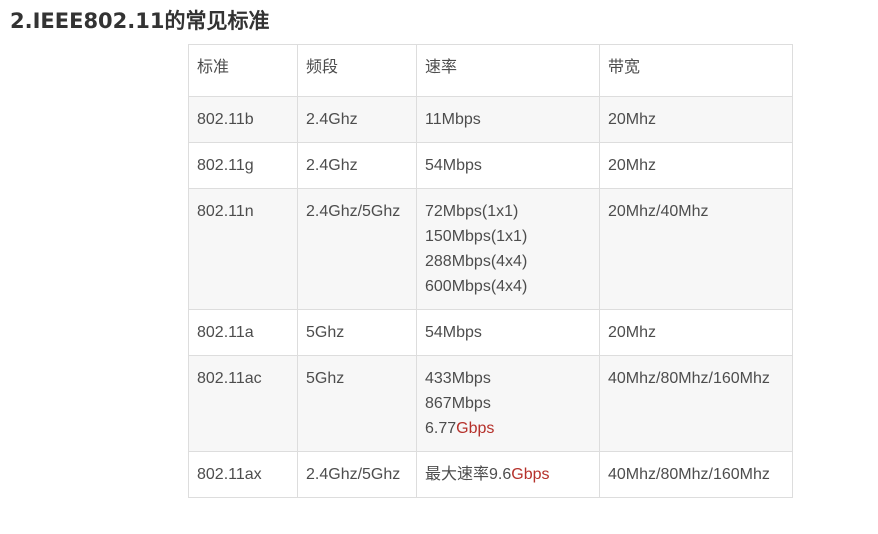 The height and width of the screenshot is (534, 878). Describe the element at coordinates (472, 211) in the screenshot. I see `rate-value: 72Mbps(1x1)` at that location.